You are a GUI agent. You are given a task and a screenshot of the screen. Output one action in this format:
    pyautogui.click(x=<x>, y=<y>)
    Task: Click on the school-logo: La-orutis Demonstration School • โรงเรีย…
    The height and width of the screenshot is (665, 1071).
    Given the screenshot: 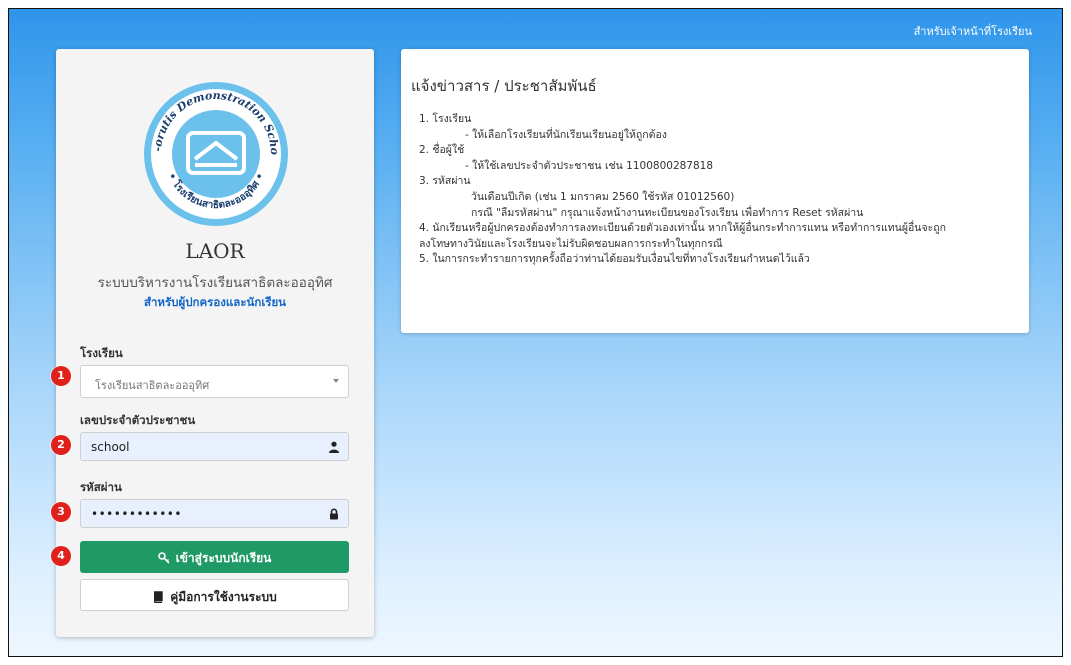 What is the action you would take?
    pyautogui.click(x=215, y=153)
    